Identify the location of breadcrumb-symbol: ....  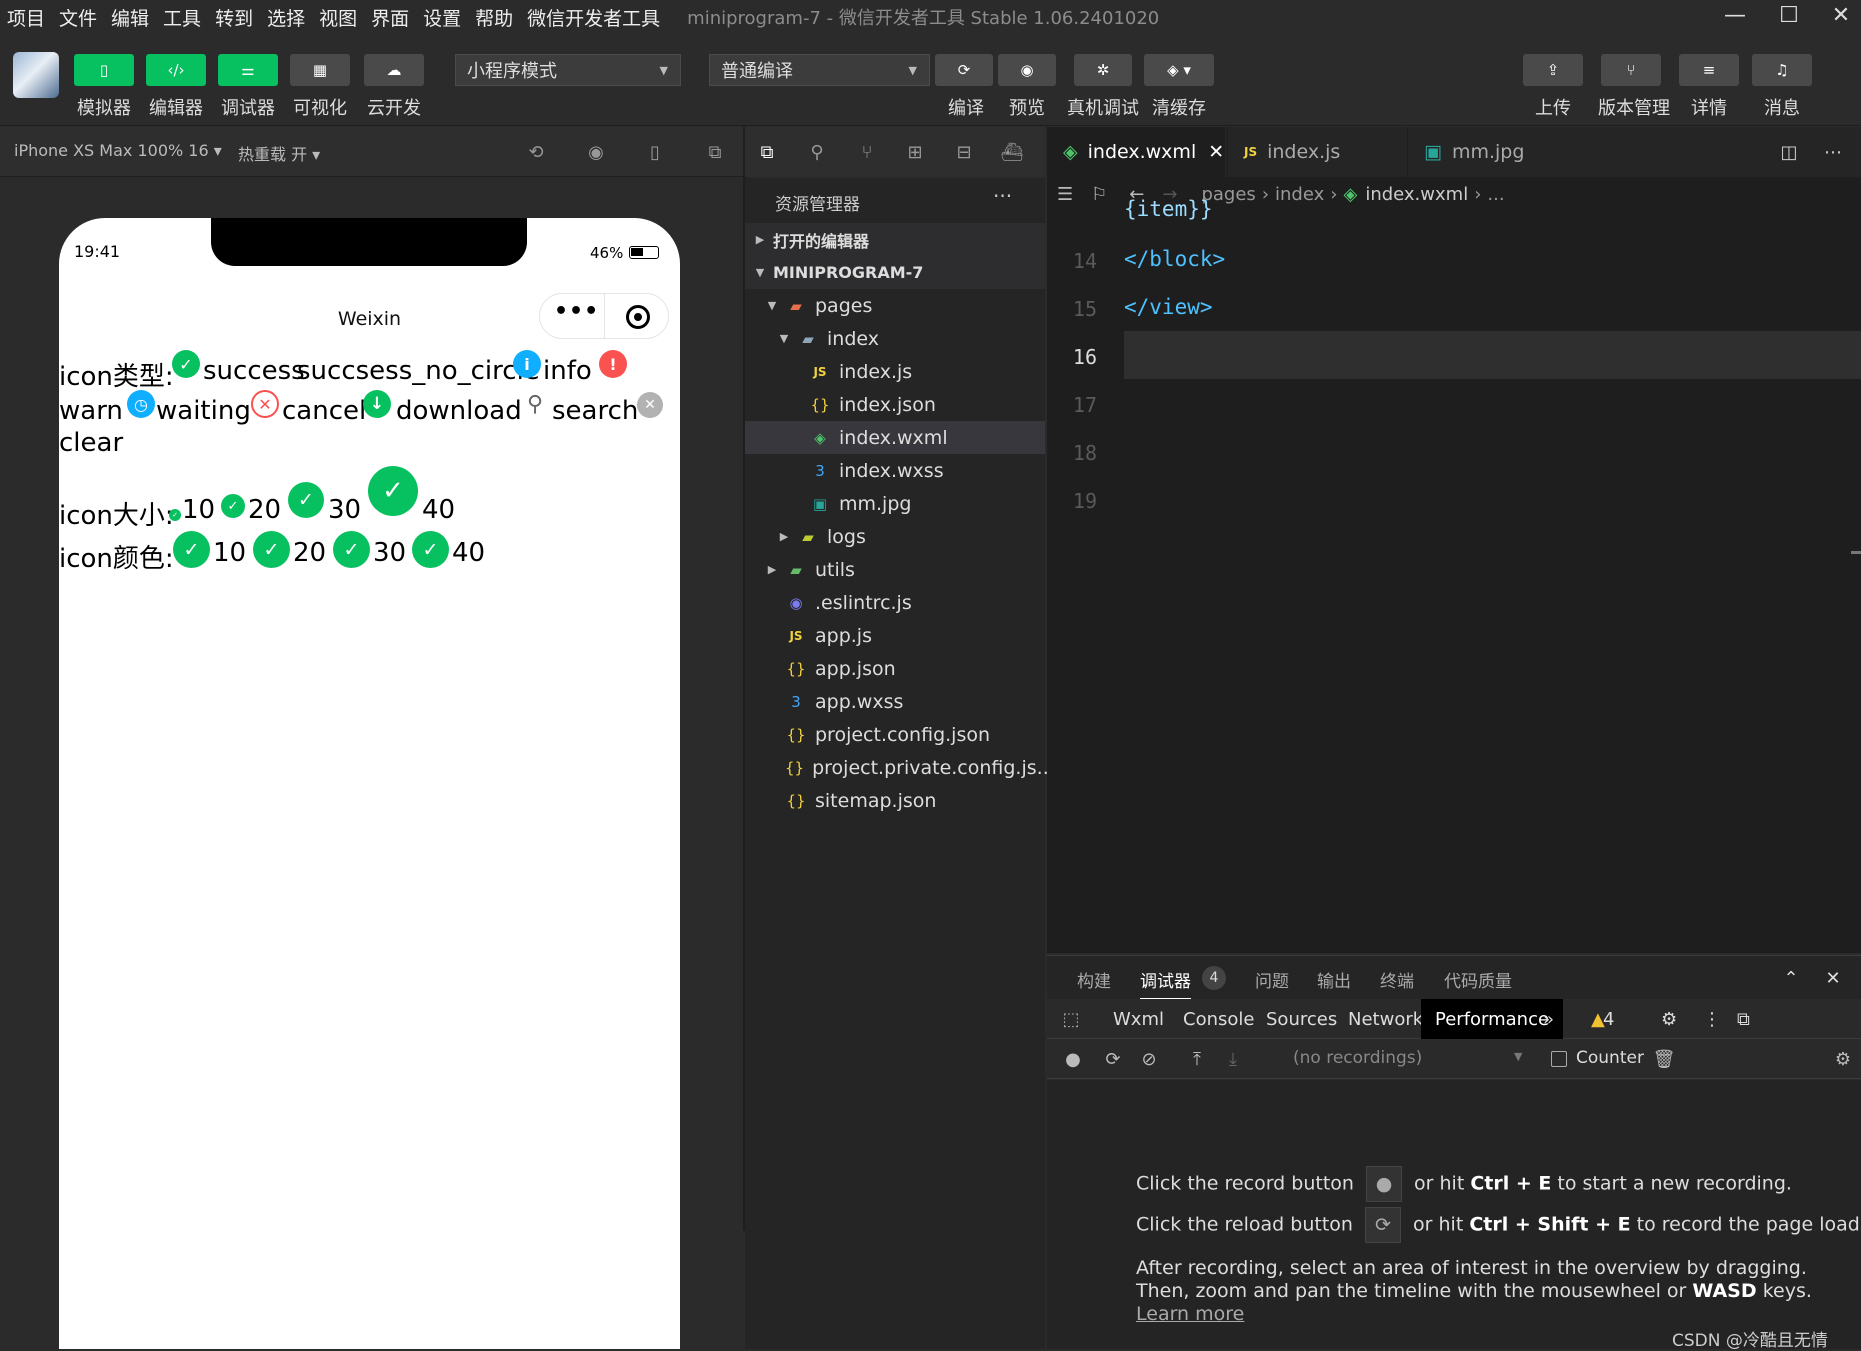
(1495, 194).